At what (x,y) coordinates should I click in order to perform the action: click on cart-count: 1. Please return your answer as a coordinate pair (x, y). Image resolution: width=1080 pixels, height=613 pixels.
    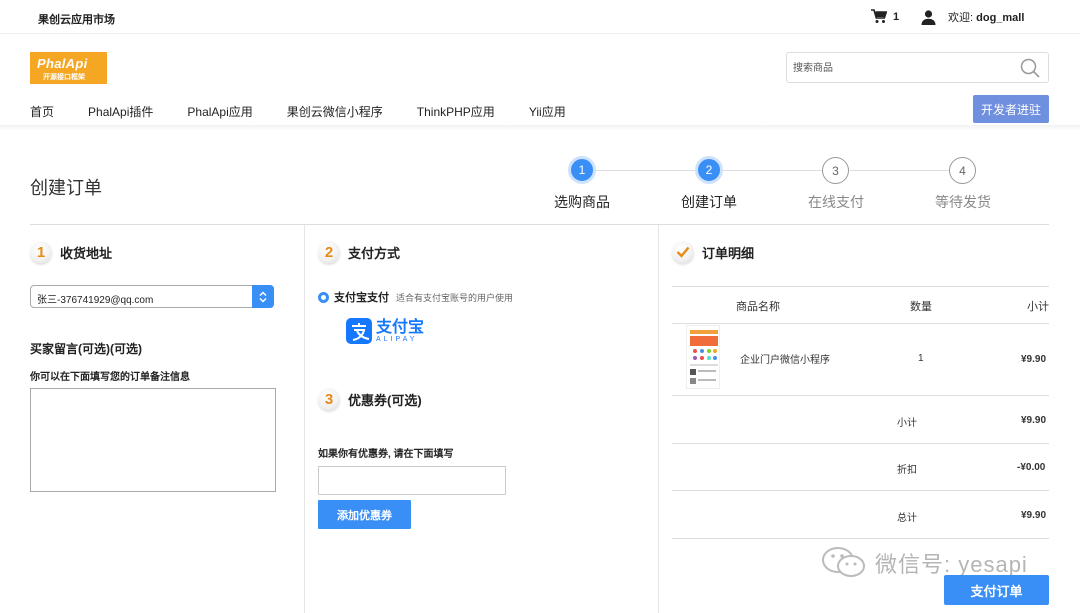
    Looking at the image, I should click on (896, 16).